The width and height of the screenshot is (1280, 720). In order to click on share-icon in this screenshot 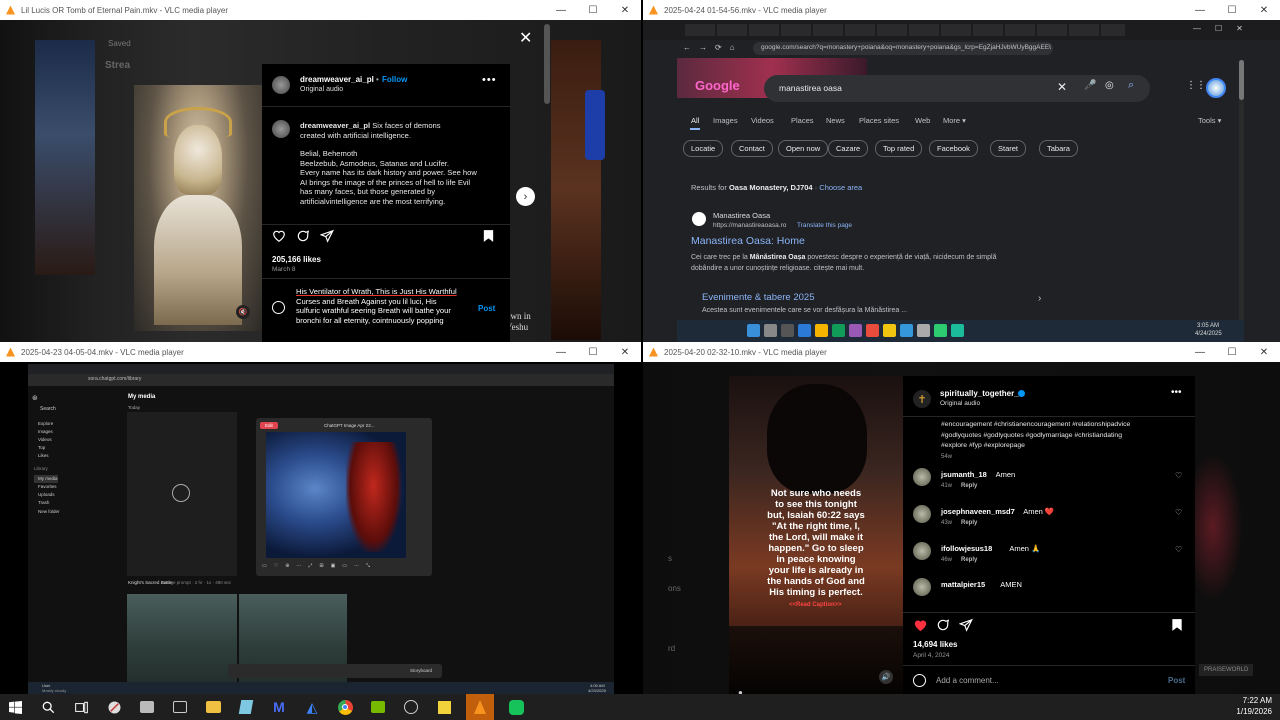, I will do `click(966, 625)`.